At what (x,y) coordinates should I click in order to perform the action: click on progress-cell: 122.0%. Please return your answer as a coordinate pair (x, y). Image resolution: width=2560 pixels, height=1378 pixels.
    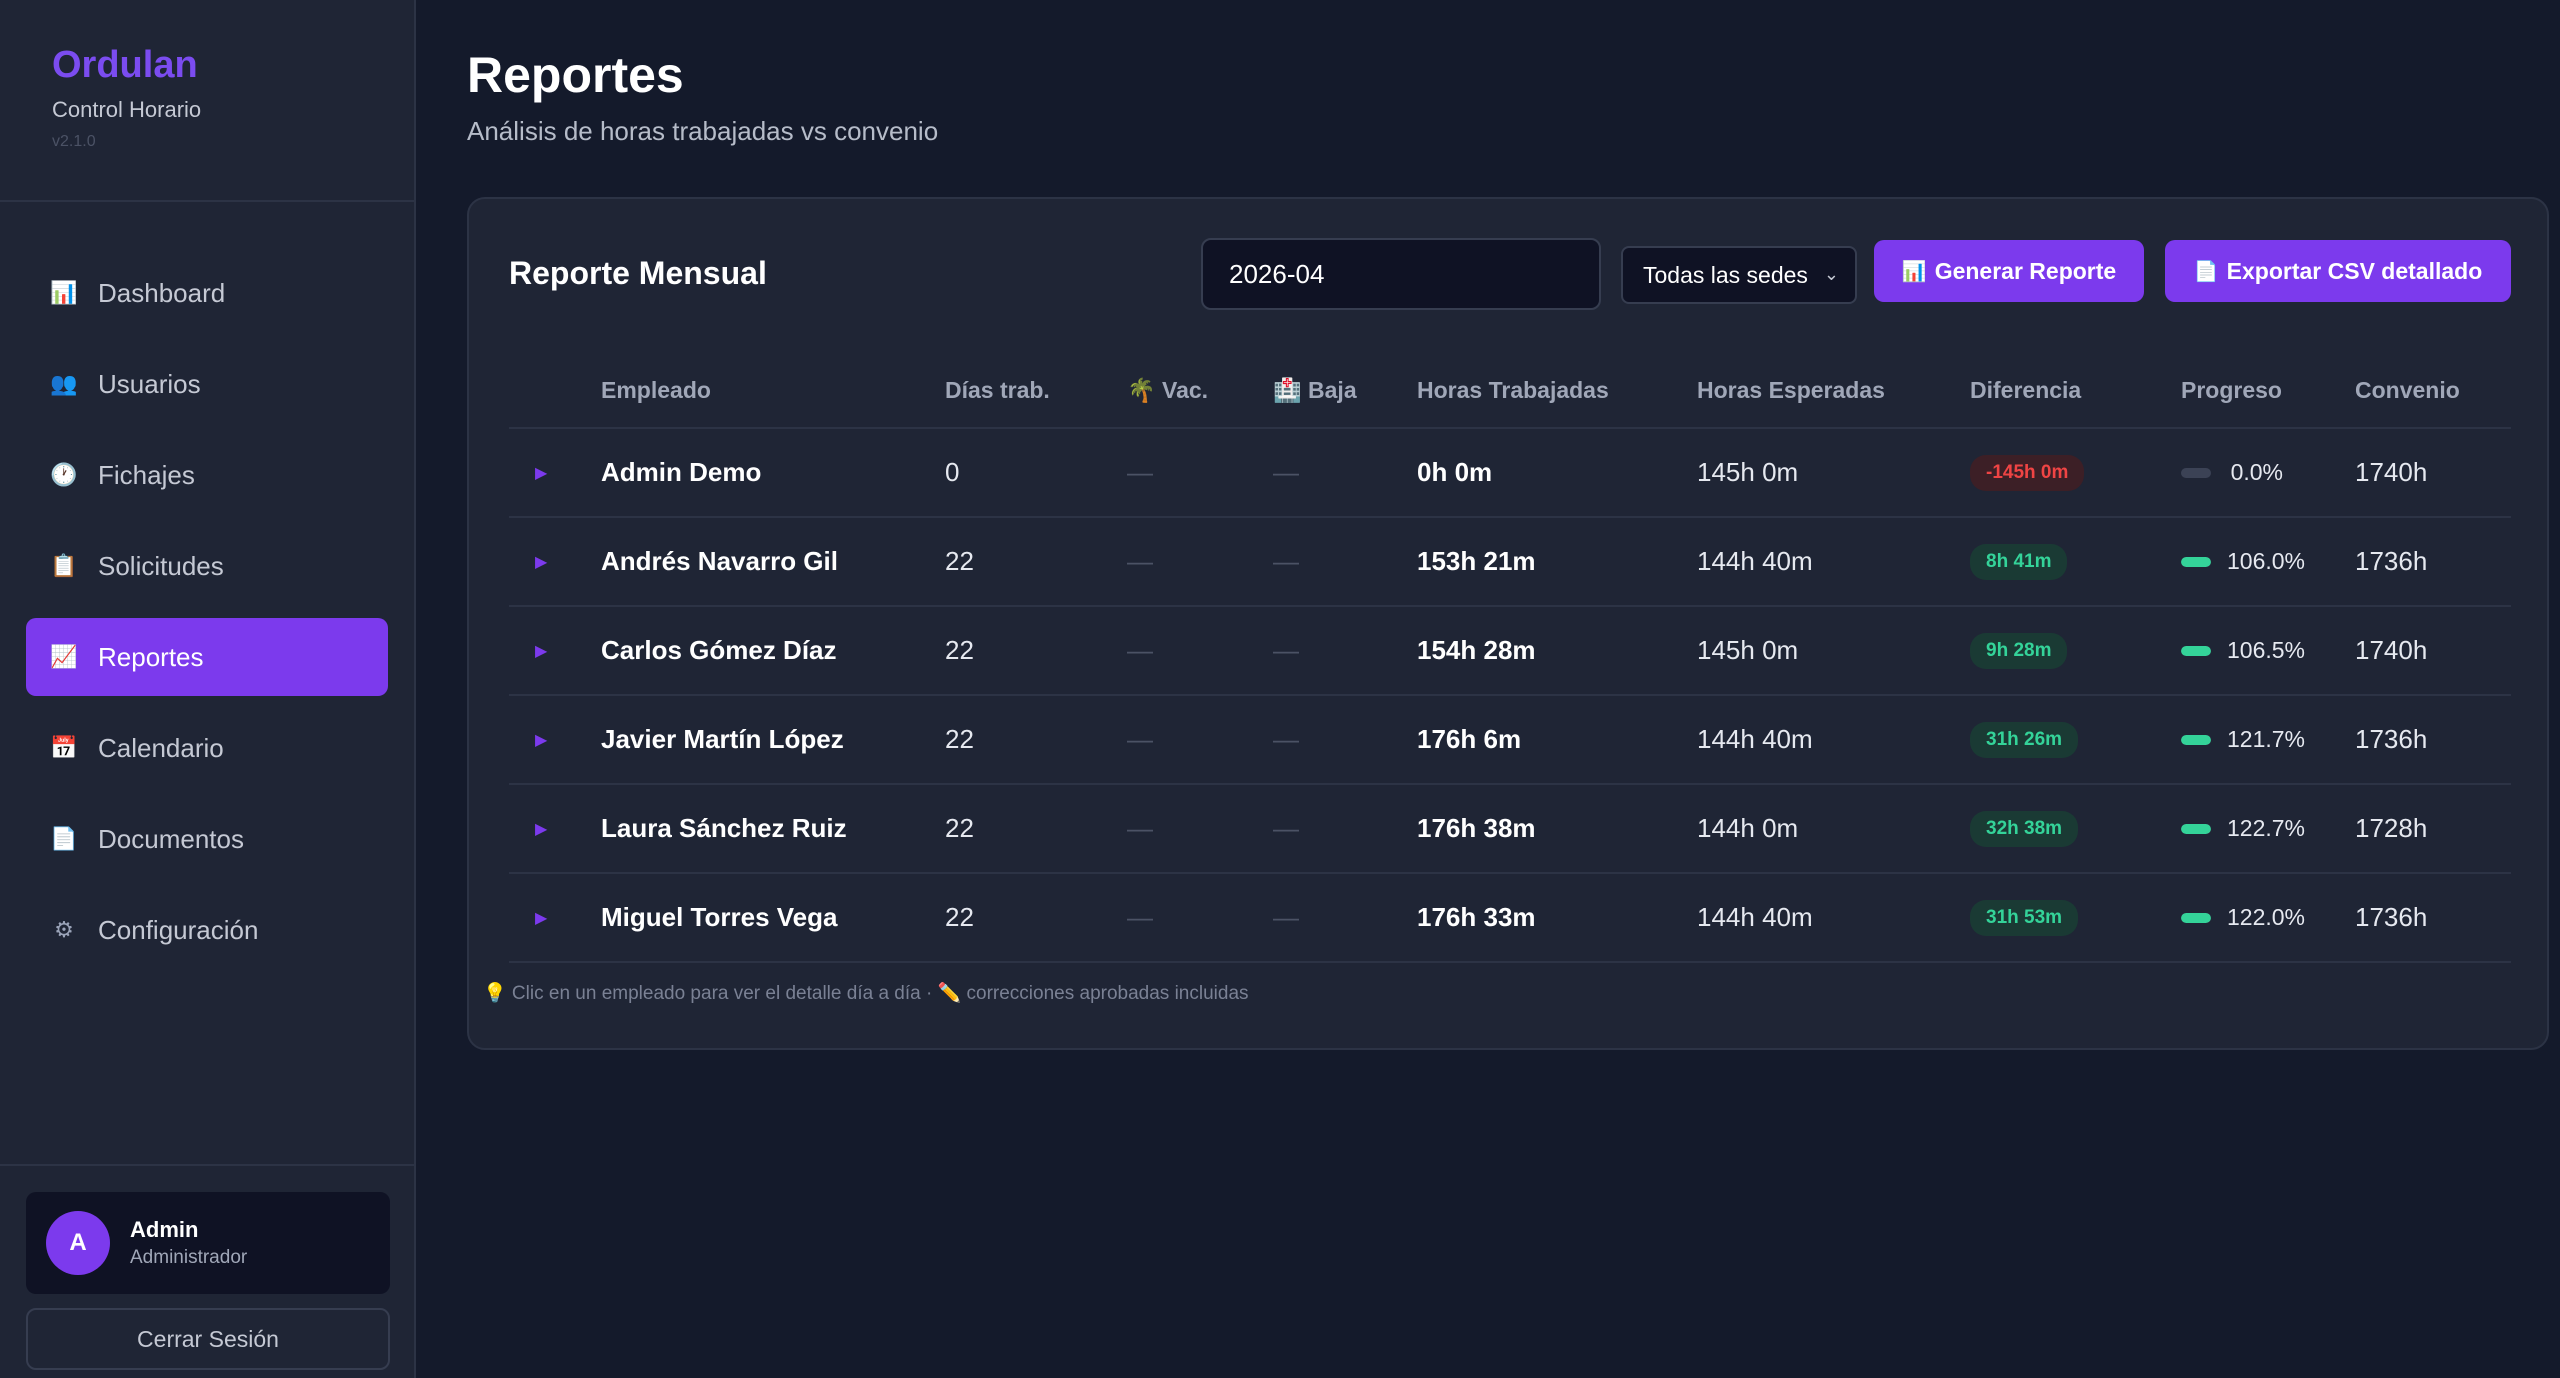
    Looking at the image, I should click on (2243, 917).